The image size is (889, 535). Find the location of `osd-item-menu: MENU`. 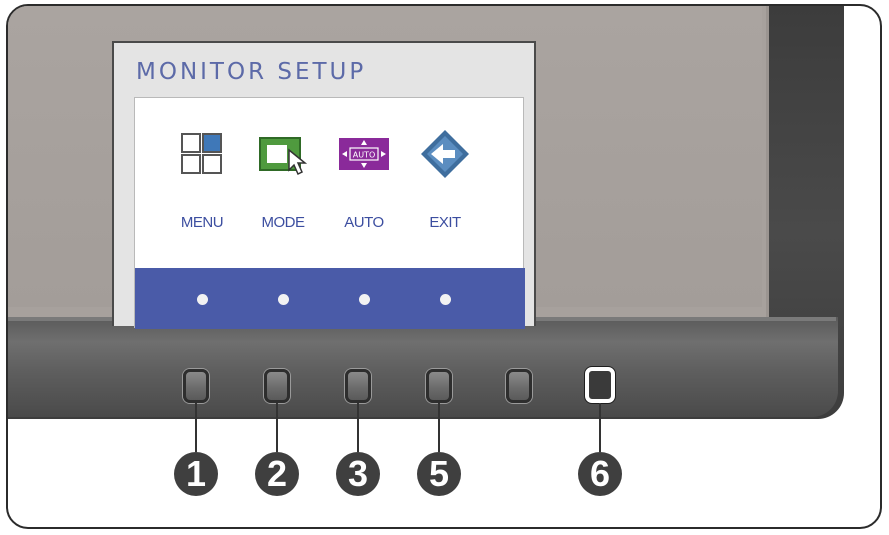

osd-item-menu: MENU is located at coordinates (202, 183).